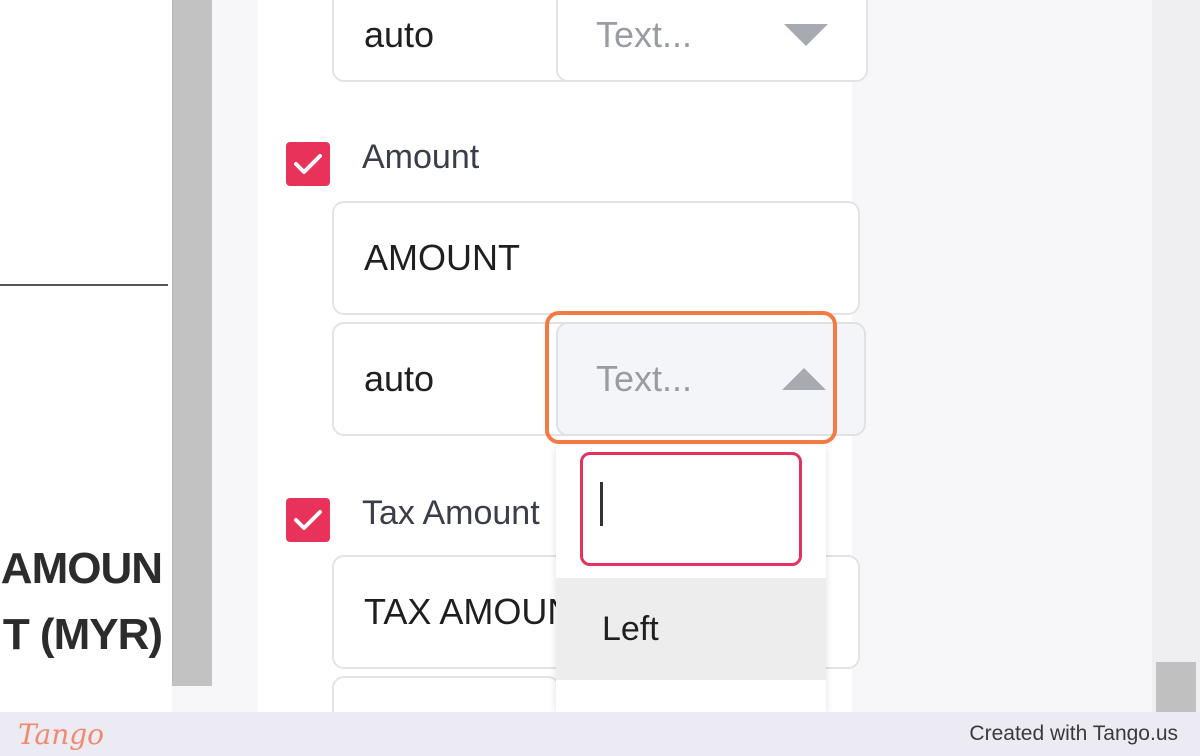 Image resolution: width=1200 pixels, height=756 pixels. I want to click on amount-checkbox, so click(308, 164).